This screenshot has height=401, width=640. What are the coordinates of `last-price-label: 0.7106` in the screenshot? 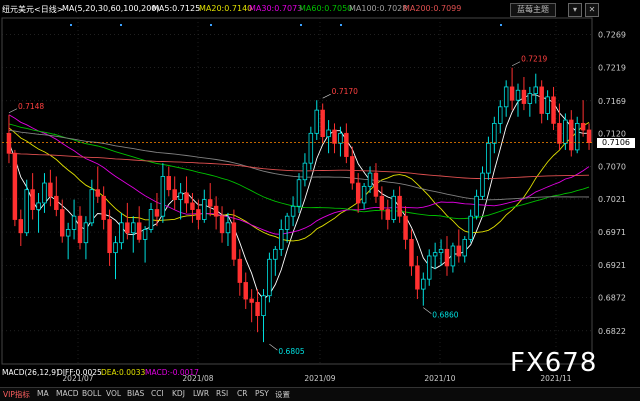 It's located at (616, 142).